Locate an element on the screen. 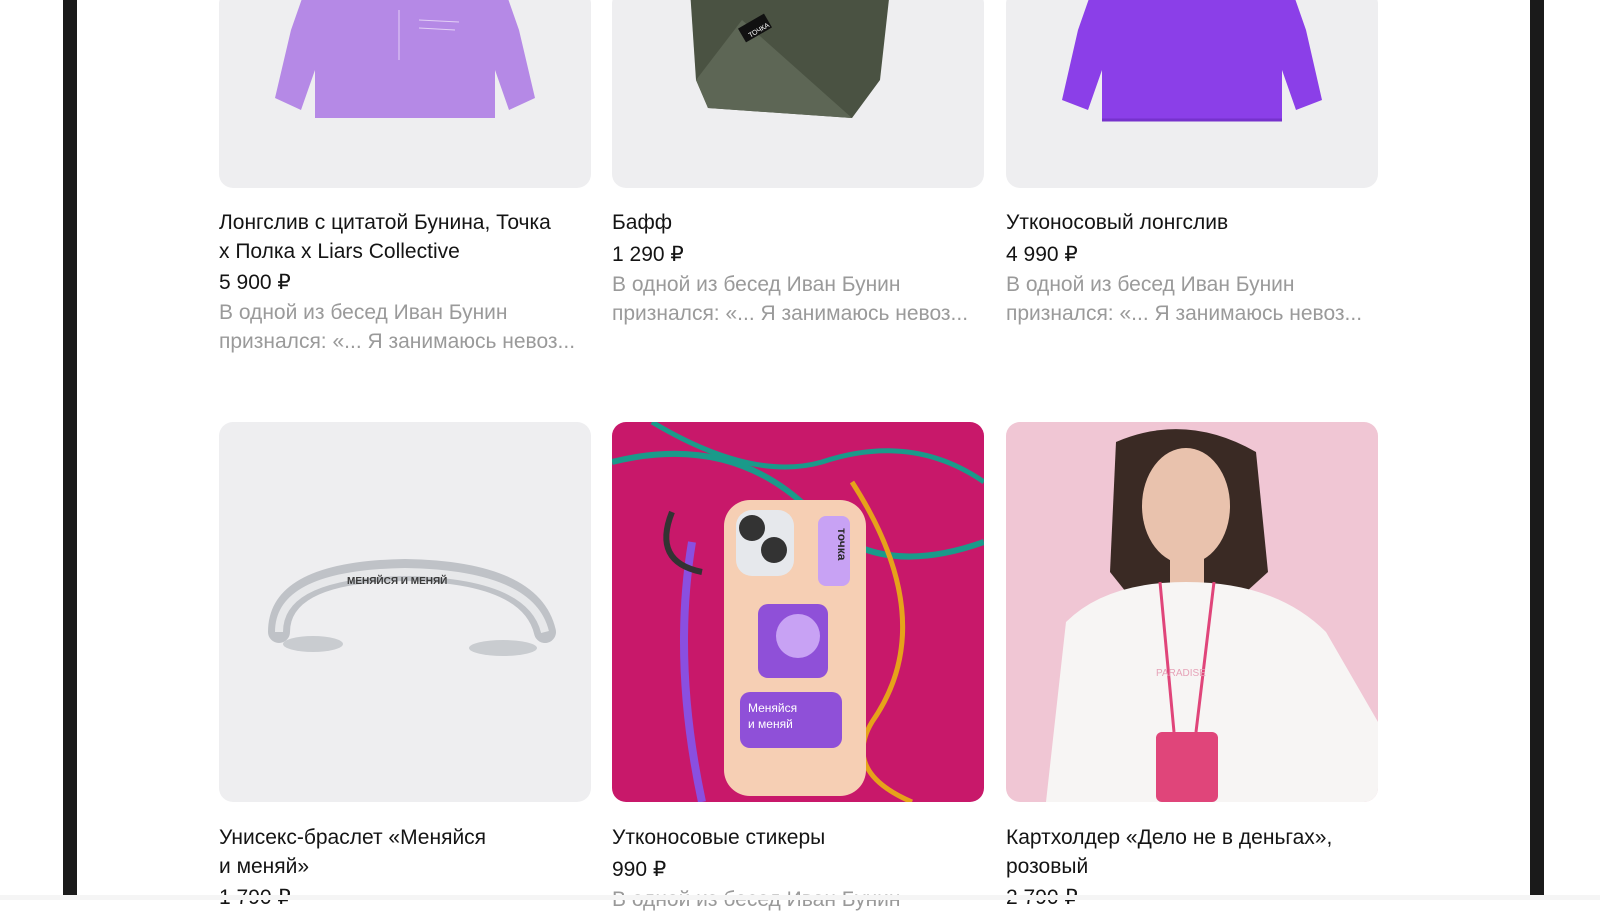  product-price: 990 ₽ is located at coordinates (639, 869).